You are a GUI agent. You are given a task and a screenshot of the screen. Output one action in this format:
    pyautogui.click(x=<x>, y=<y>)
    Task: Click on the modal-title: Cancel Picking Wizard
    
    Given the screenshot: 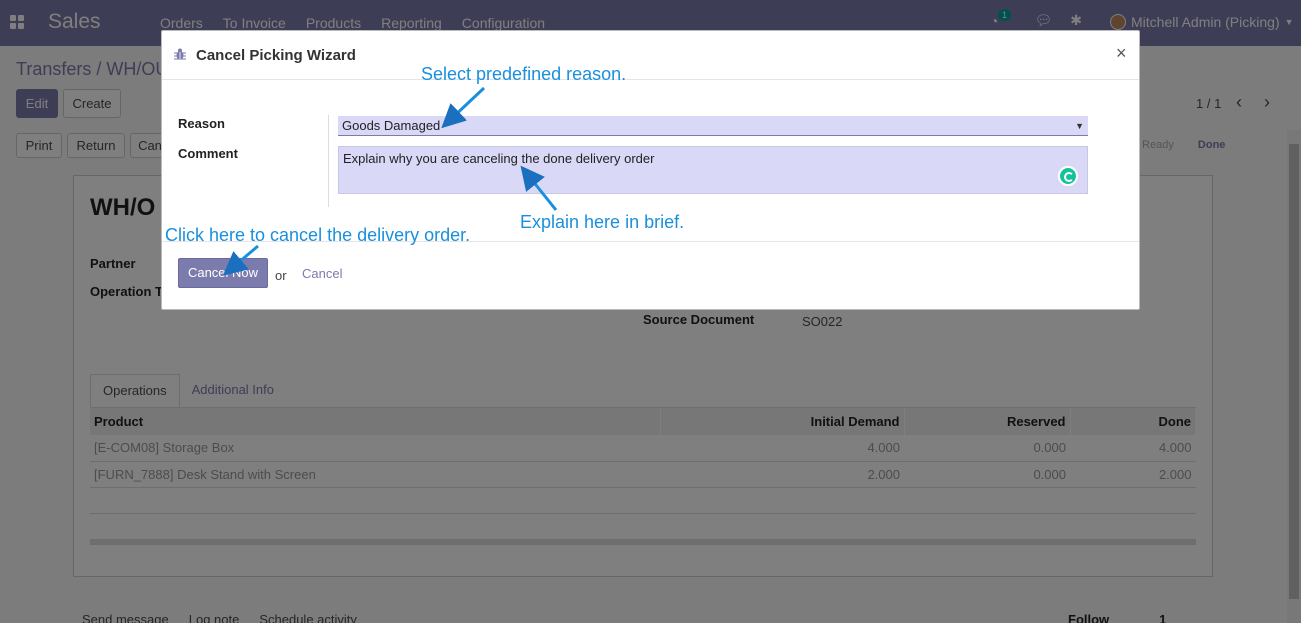 What is the action you would take?
    pyautogui.click(x=276, y=55)
    